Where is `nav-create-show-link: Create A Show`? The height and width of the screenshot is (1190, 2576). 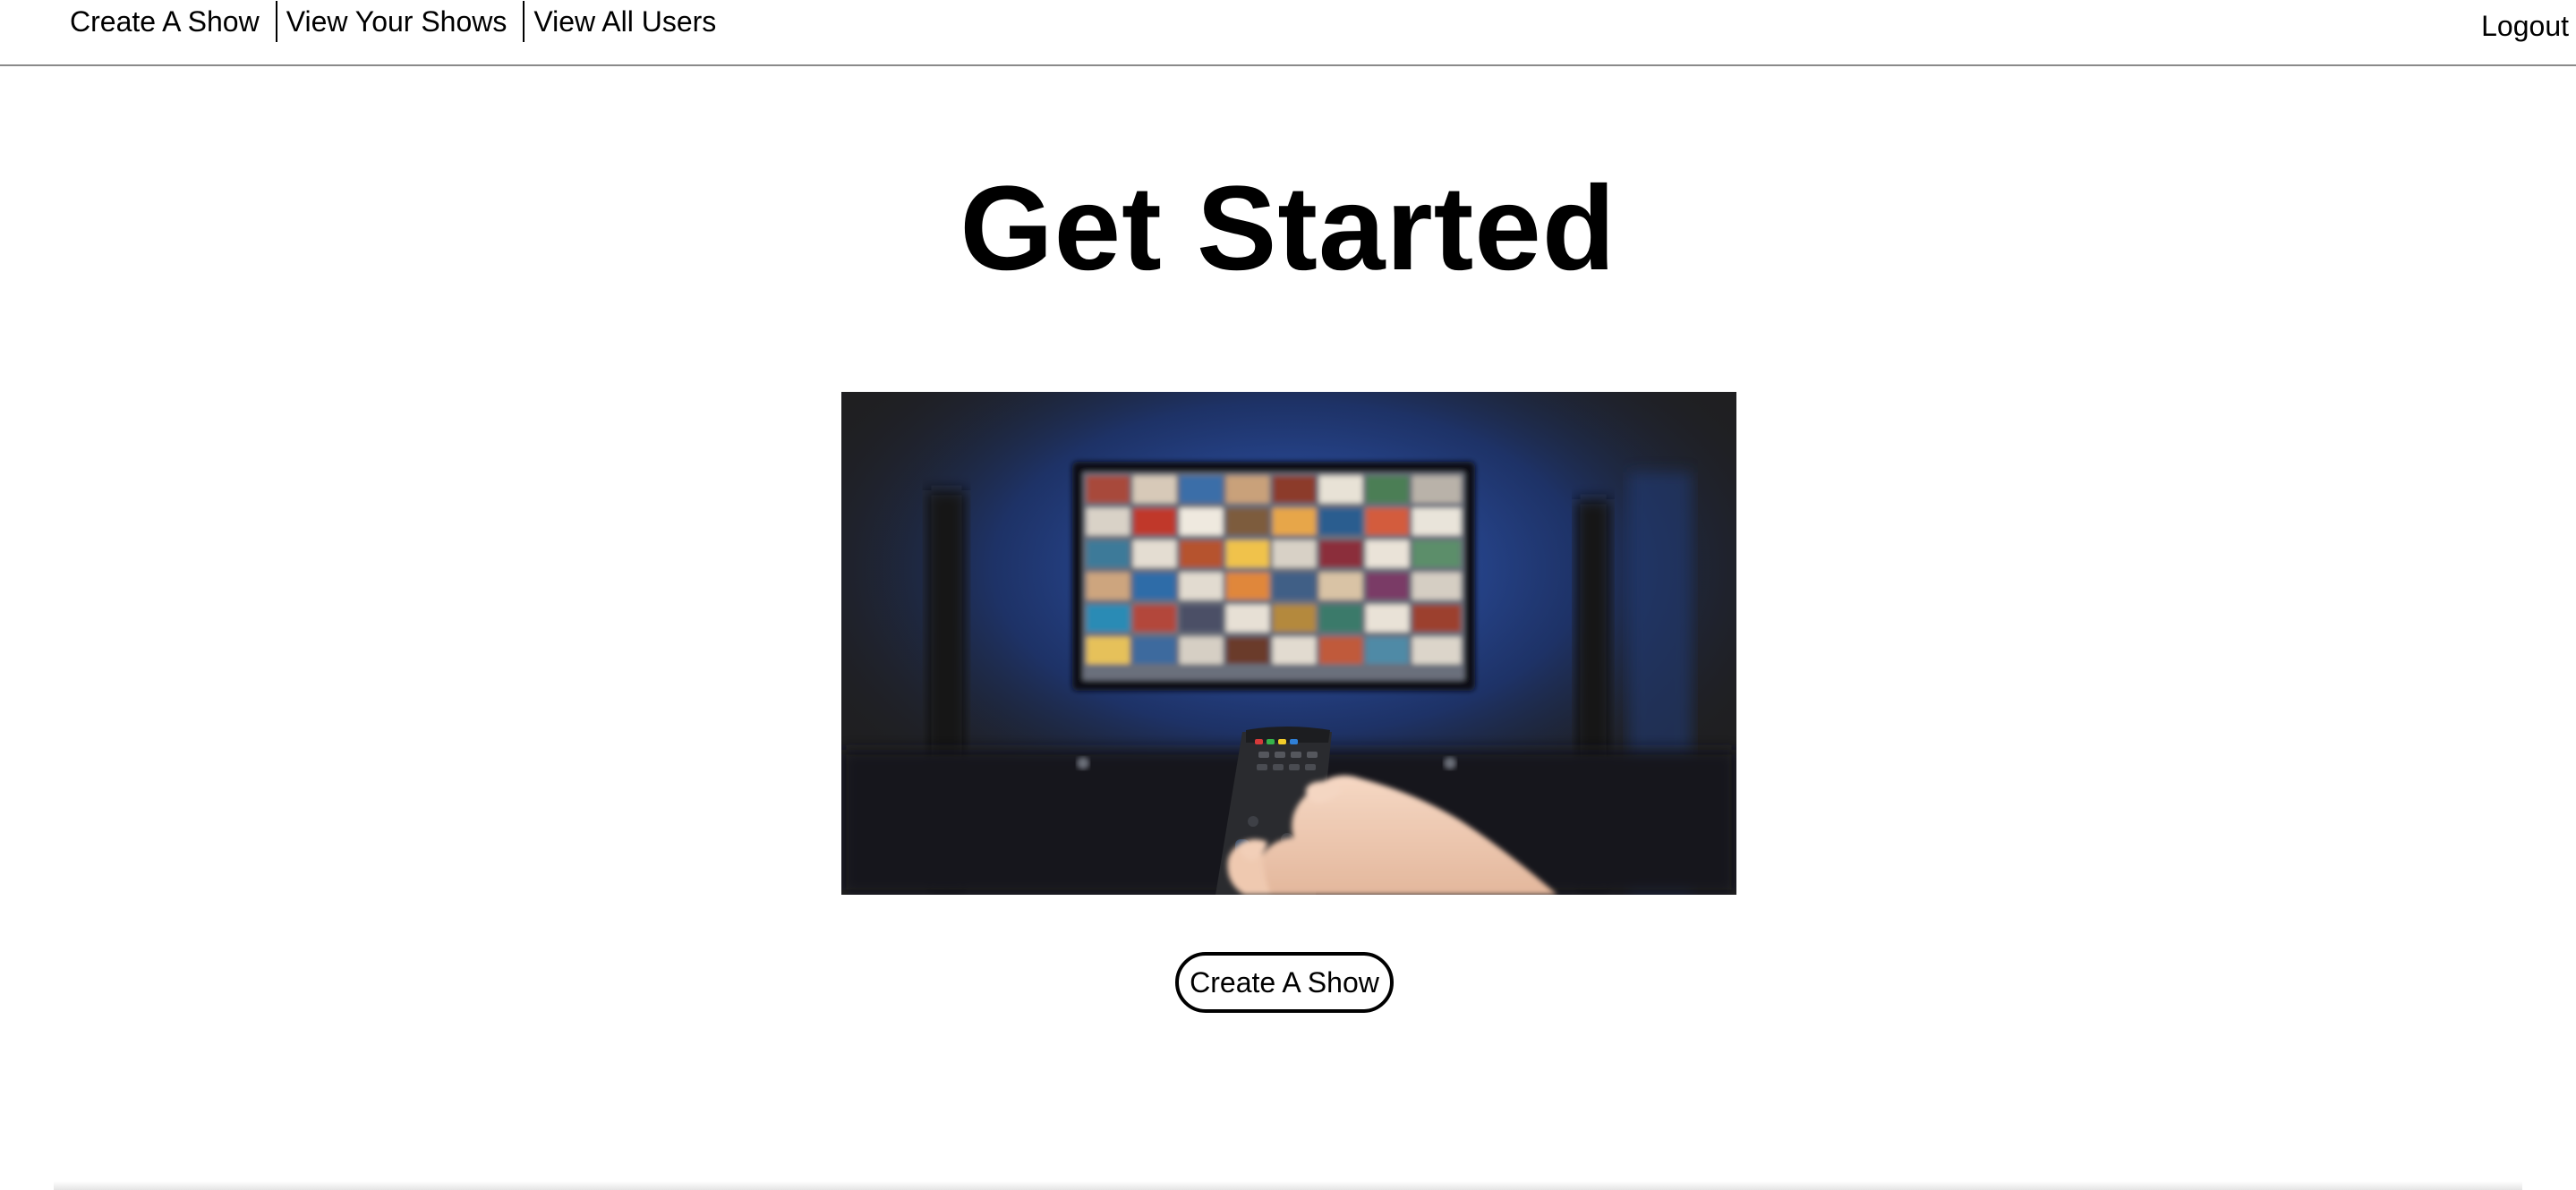 nav-create-show-link: Create A Show is located at coordinates (165, 21).